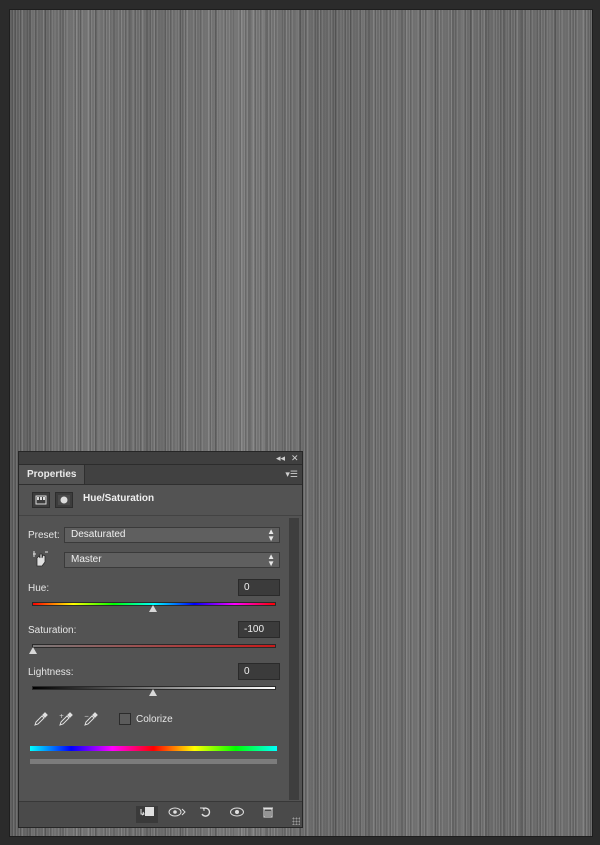 The width and height of the screenshot is (600, 845). I want to click on resize-grip-icon, so click(296, 821).